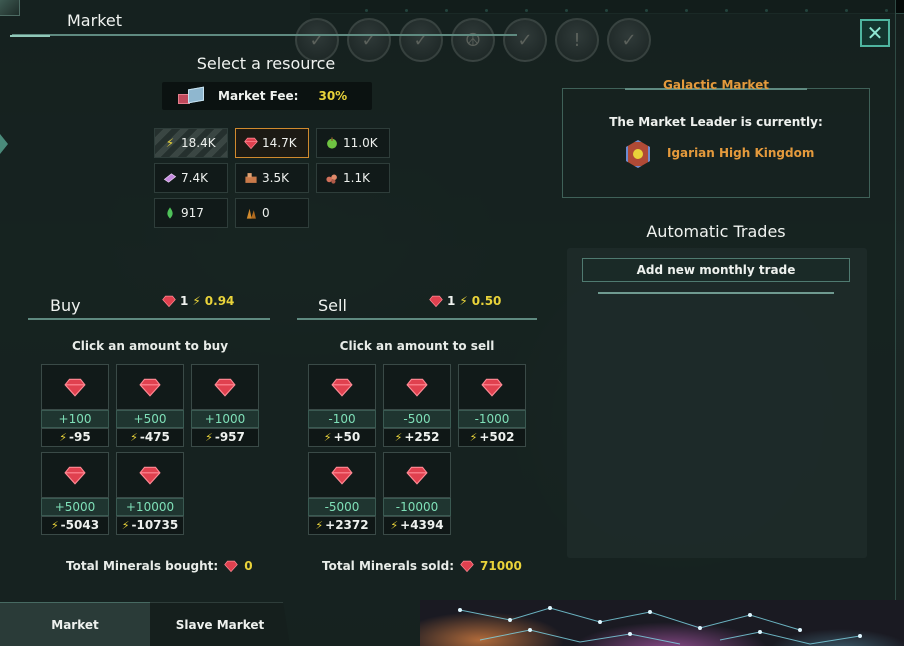 This screenshot has height=646, width=904. What do you see at coordinates (492, 437) in the screenshot?
I see `trade-cost: ⚡ +502` at bounding box center [492, 437].